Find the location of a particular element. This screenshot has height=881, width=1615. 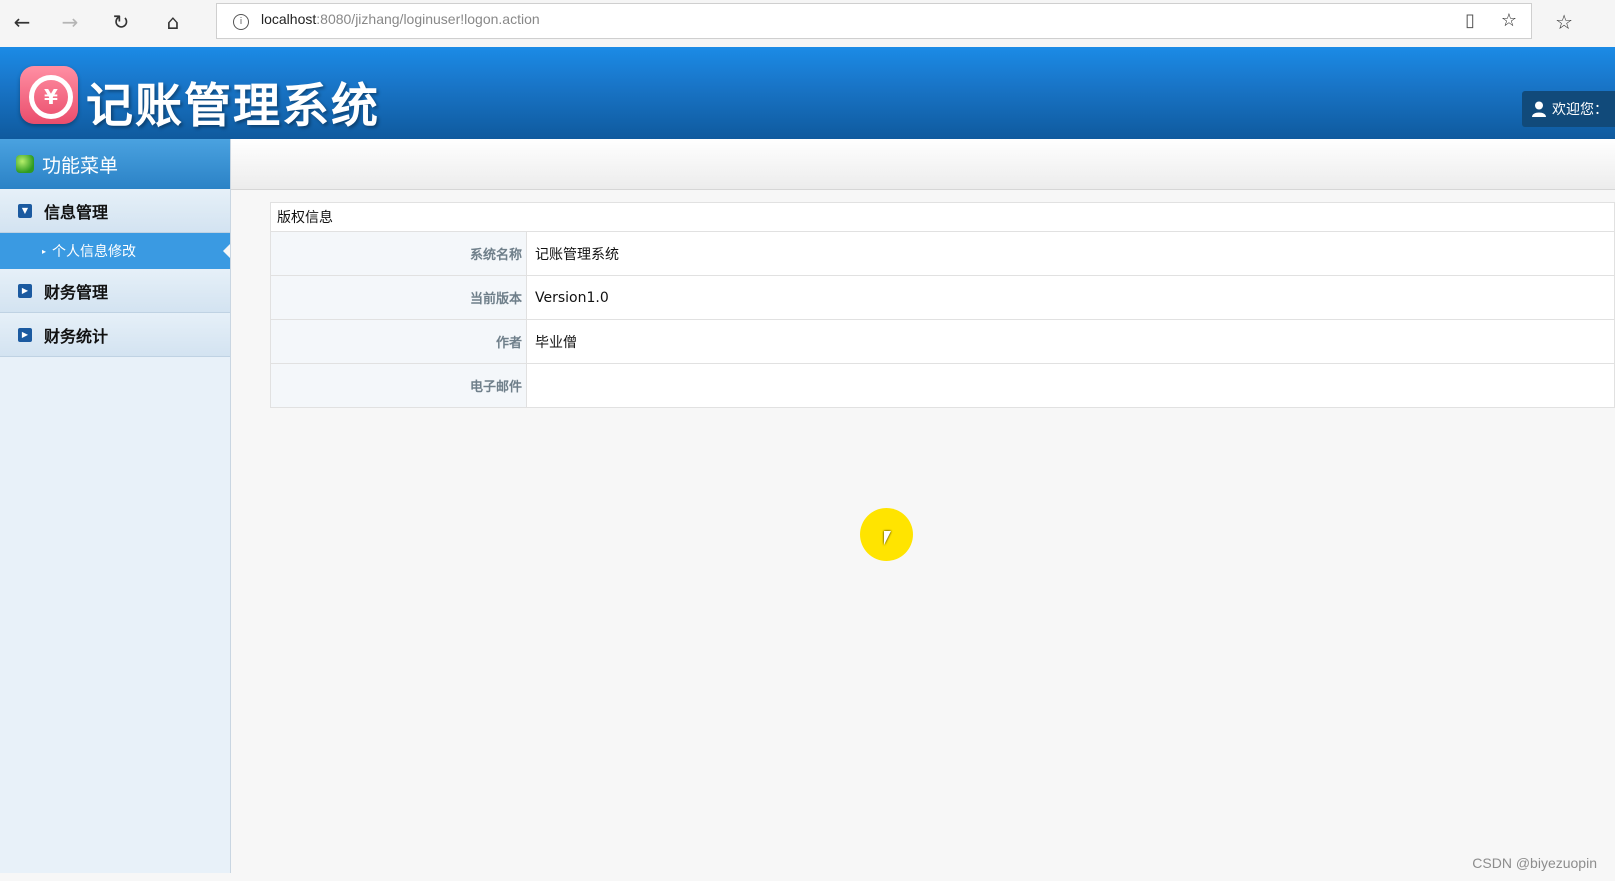

refresh-icon: ↻ is located at coordinates (121, 22).